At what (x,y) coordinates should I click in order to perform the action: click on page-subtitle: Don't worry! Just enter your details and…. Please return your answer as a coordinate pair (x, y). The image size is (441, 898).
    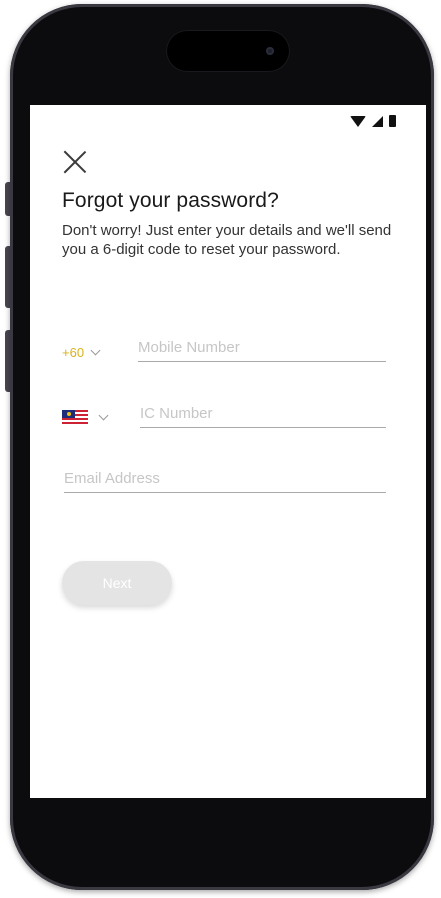
    Looking at the image, I should click on (227, 240).